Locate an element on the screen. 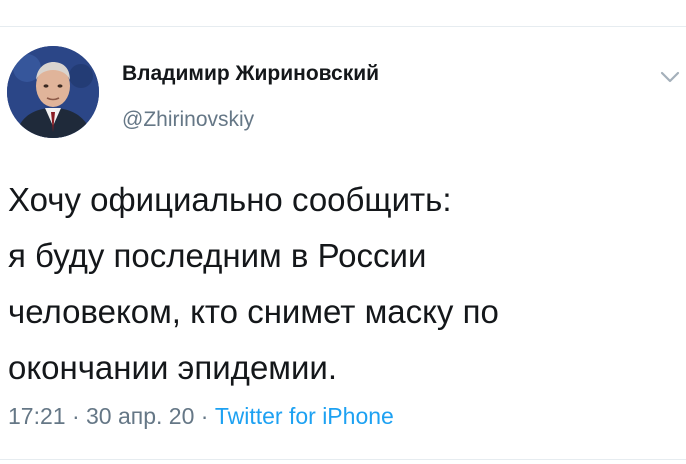 This screenshot has height=464, width=686. tweet-date: 30 апр. 20 is located at coordinates (140, 416).